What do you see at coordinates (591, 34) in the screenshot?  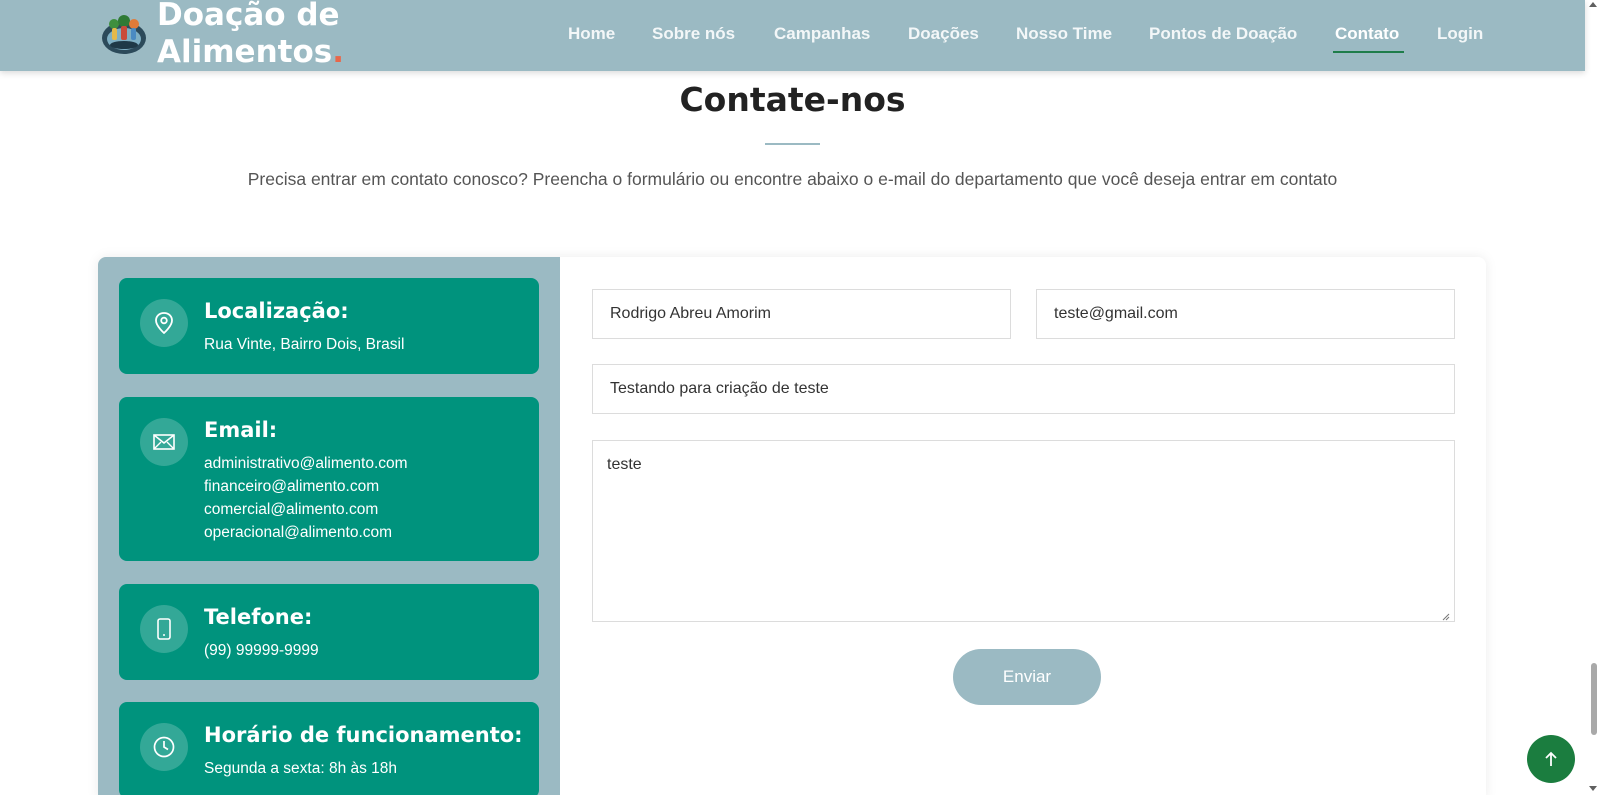 I see `nav-home: Home` at bounding box center [591, 34].